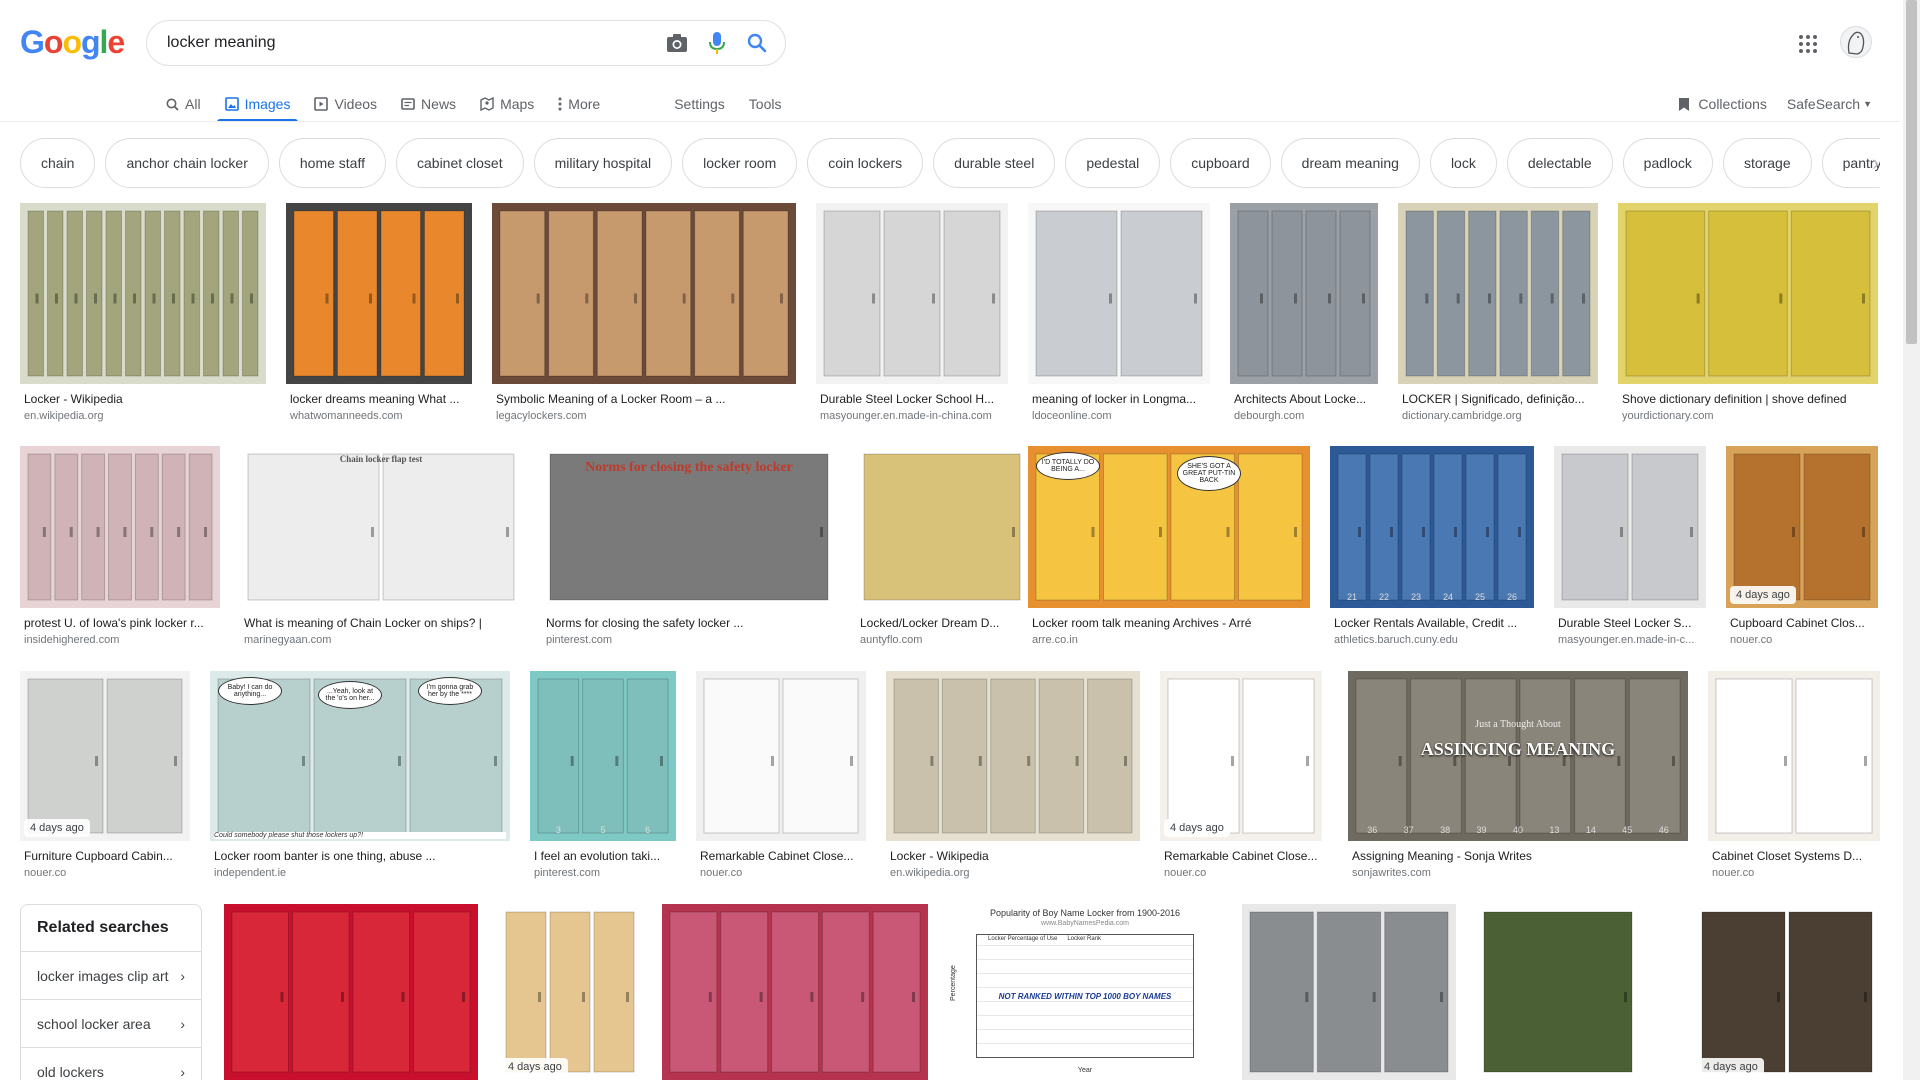 Image resolution: width=1920 pixels, height=1080 pixels. What do you see at coordinates (1808, 44) in the screenshot?
I see `apps-grid-icon` at bounding box center [1808, 44].